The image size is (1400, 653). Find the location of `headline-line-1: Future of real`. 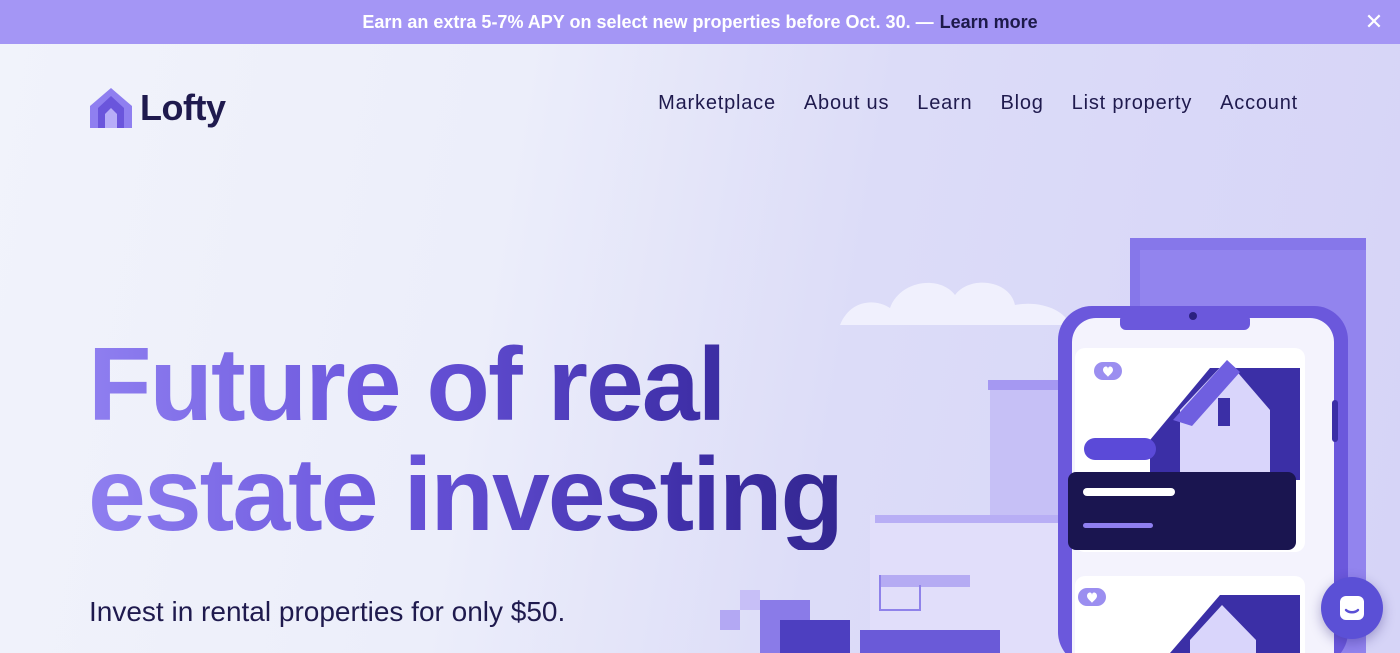

headline-line-1: Future of real is located at coordinates (406, 385).